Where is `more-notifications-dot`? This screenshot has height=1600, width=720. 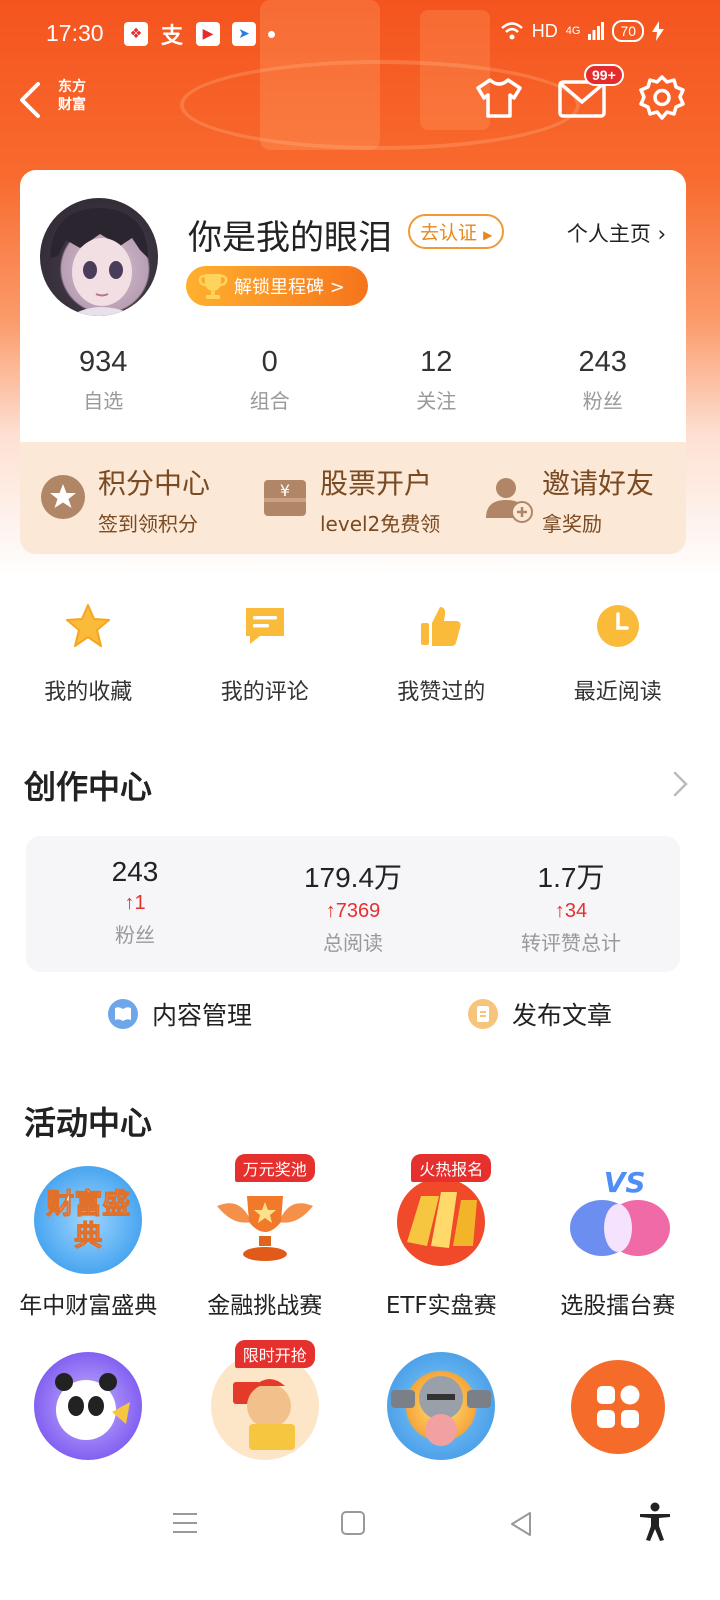 more-notifications-dot is located at coordinates (271, 34).